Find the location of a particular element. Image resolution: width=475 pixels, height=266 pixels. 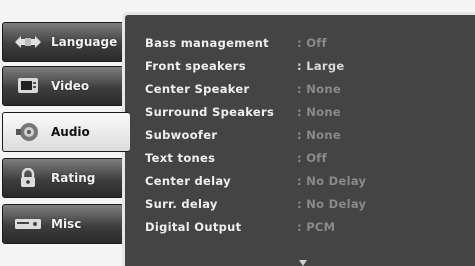

setting-row-surround-speakers: Surround Speakers : None is located at coordinates (305, 112).